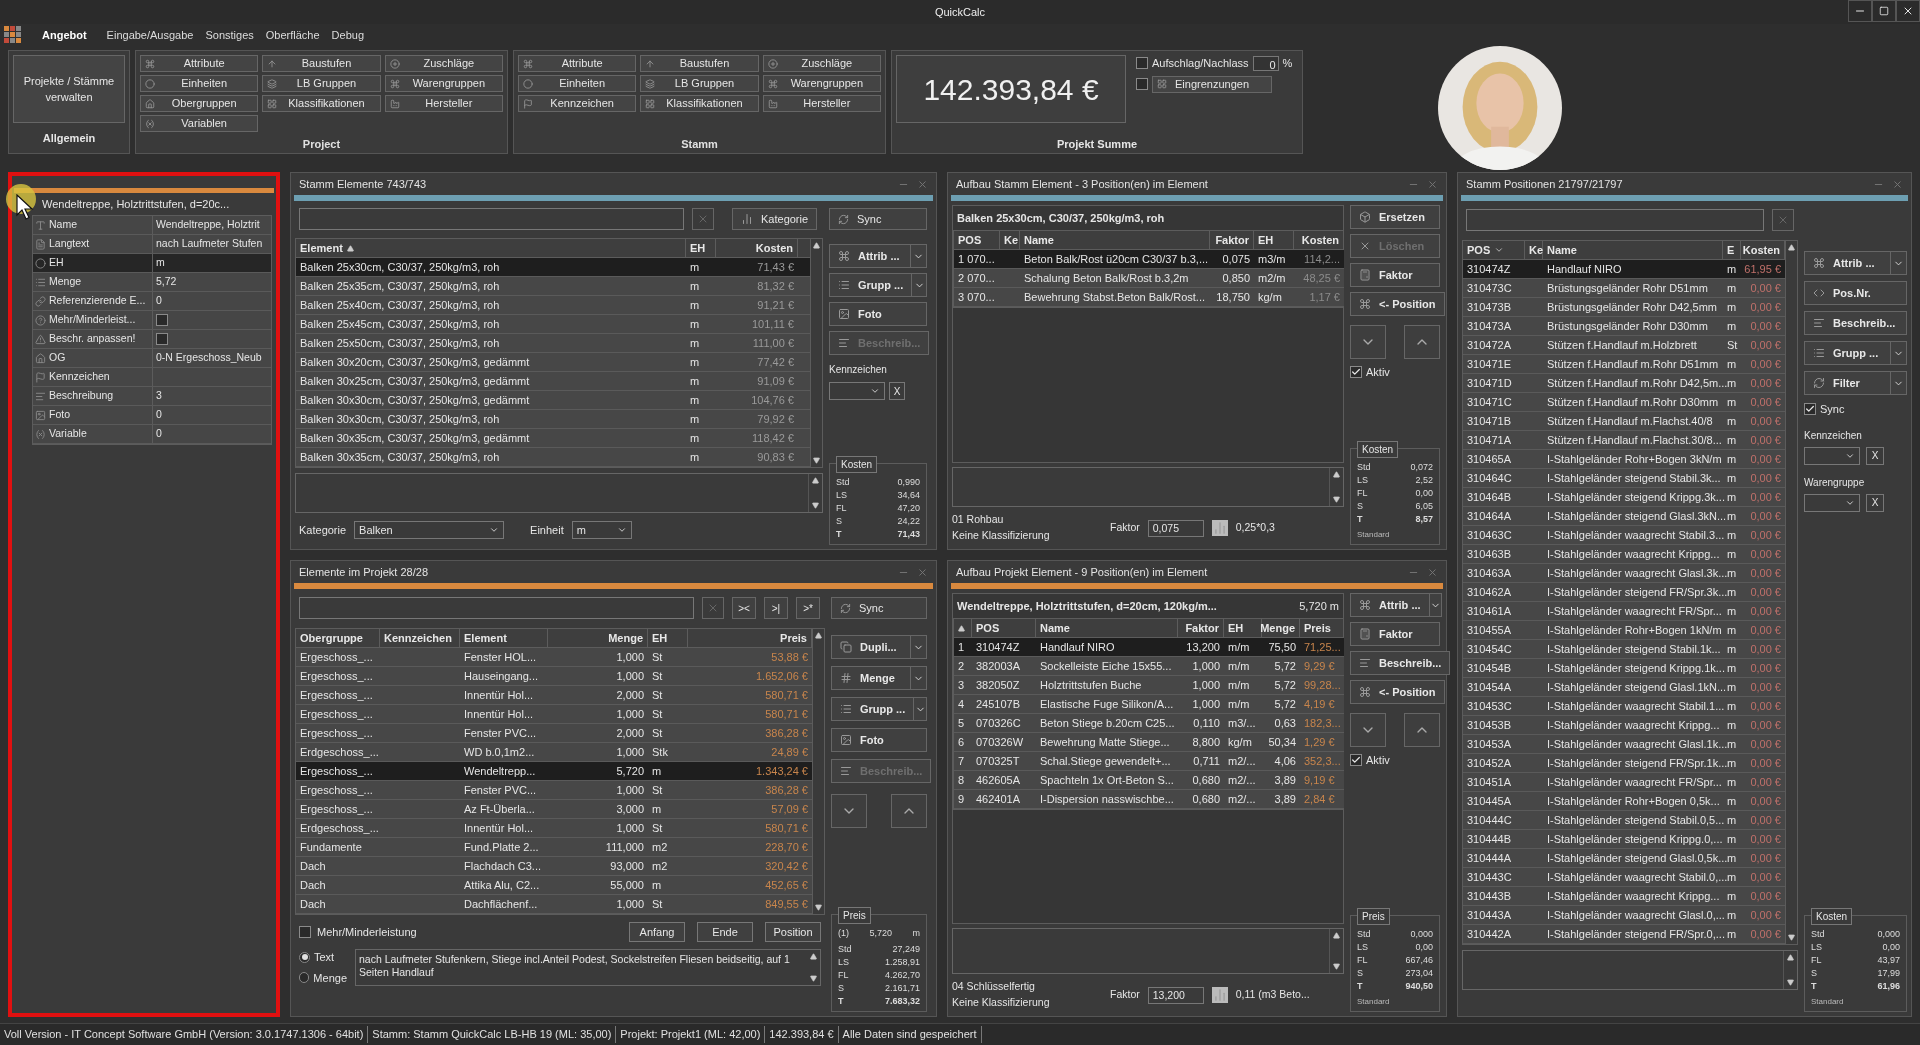 This screenshot has height=1045, width=1920. What do you see at coordinates (1761, 250) in the screenshot?
I see `column-header: Kosten` at bounding box center [1761, 250].